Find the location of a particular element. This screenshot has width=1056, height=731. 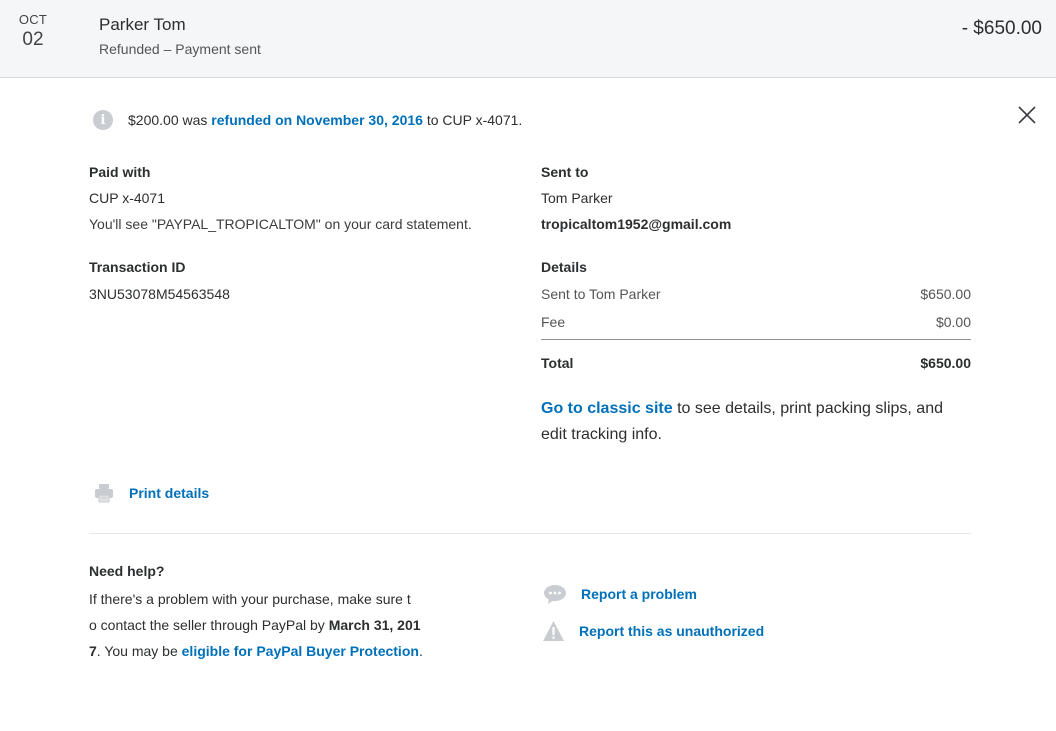

recipient-email-link: tropicaltom1952@gmail.com is located at coordinates (636, 224).